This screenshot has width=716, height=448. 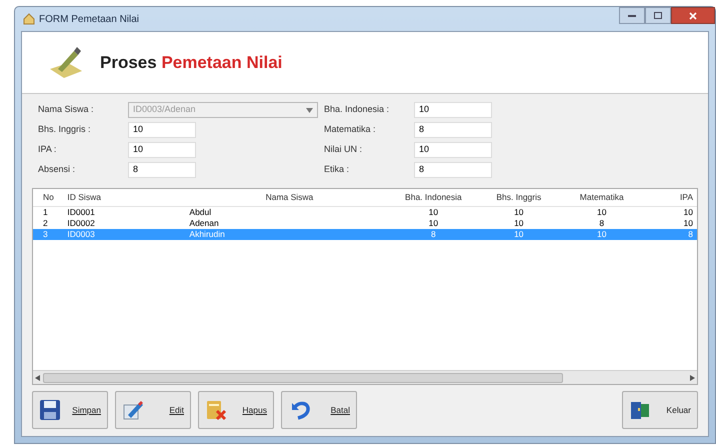 I want to click on close-button, so click(x=693, y=15).